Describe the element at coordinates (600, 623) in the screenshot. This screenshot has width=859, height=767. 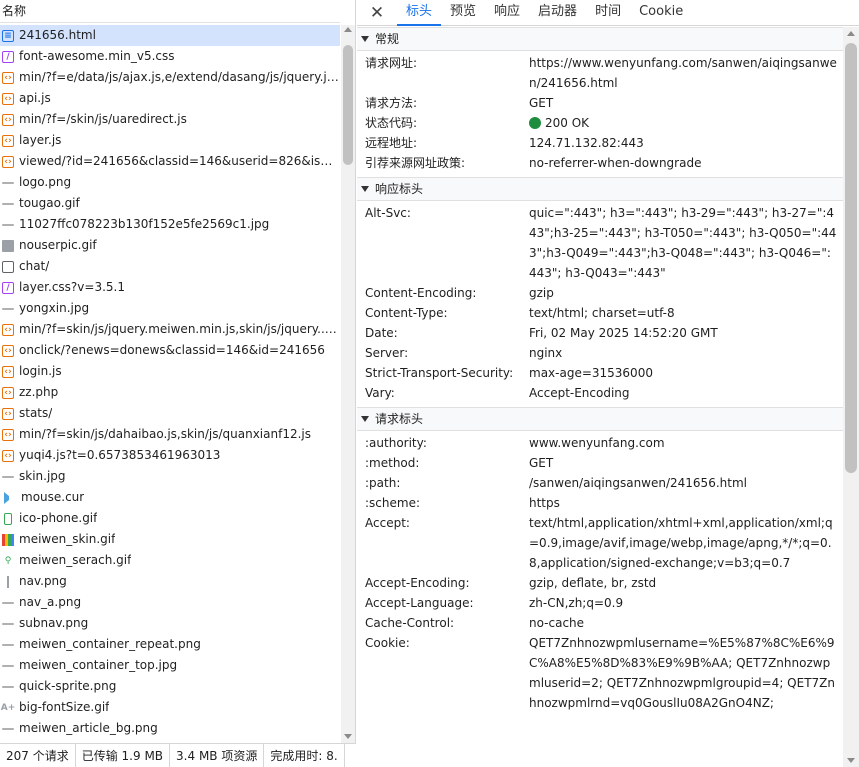
I see `header-row: Cache-Control: no-cache` at that location.